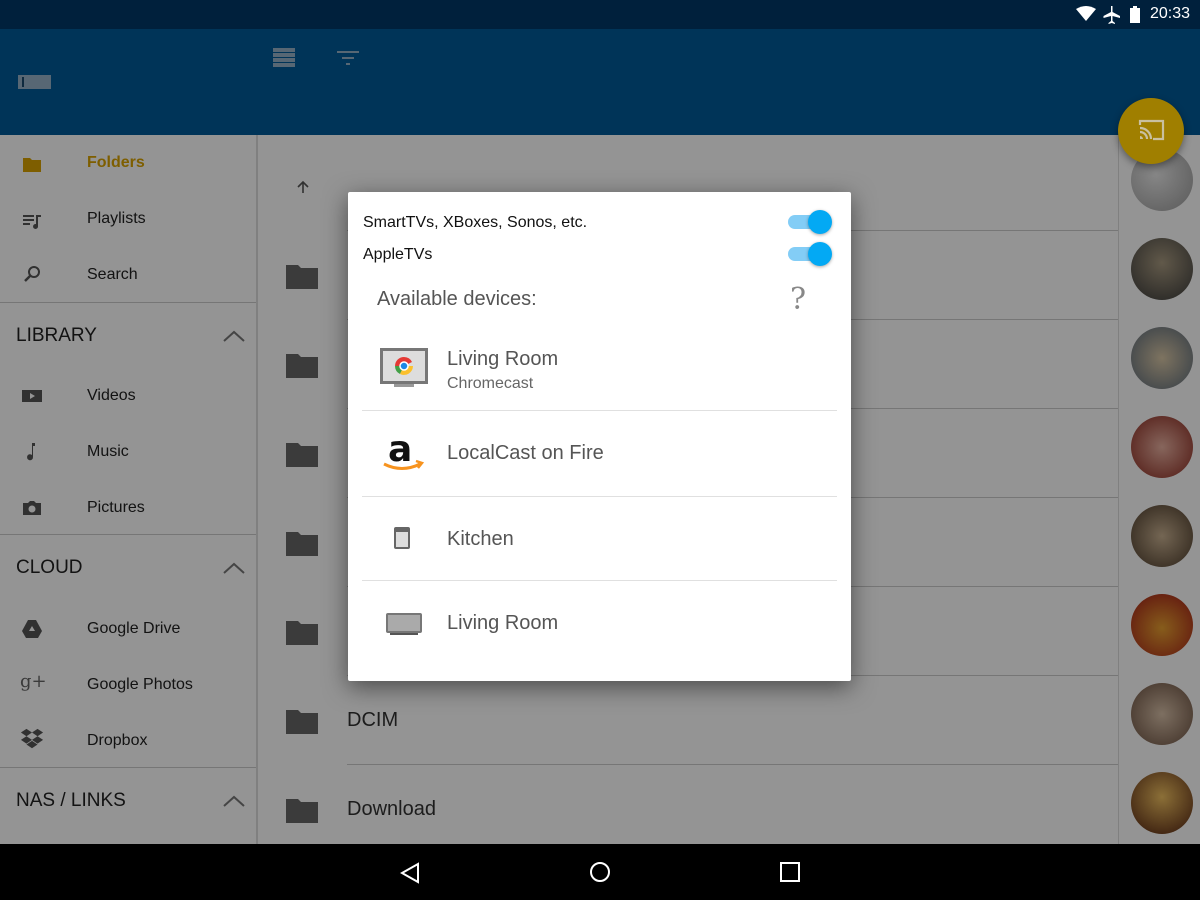 This screenshot has height=900, width=1200. I want to click on appletvs-toggle, so click(810, 254).